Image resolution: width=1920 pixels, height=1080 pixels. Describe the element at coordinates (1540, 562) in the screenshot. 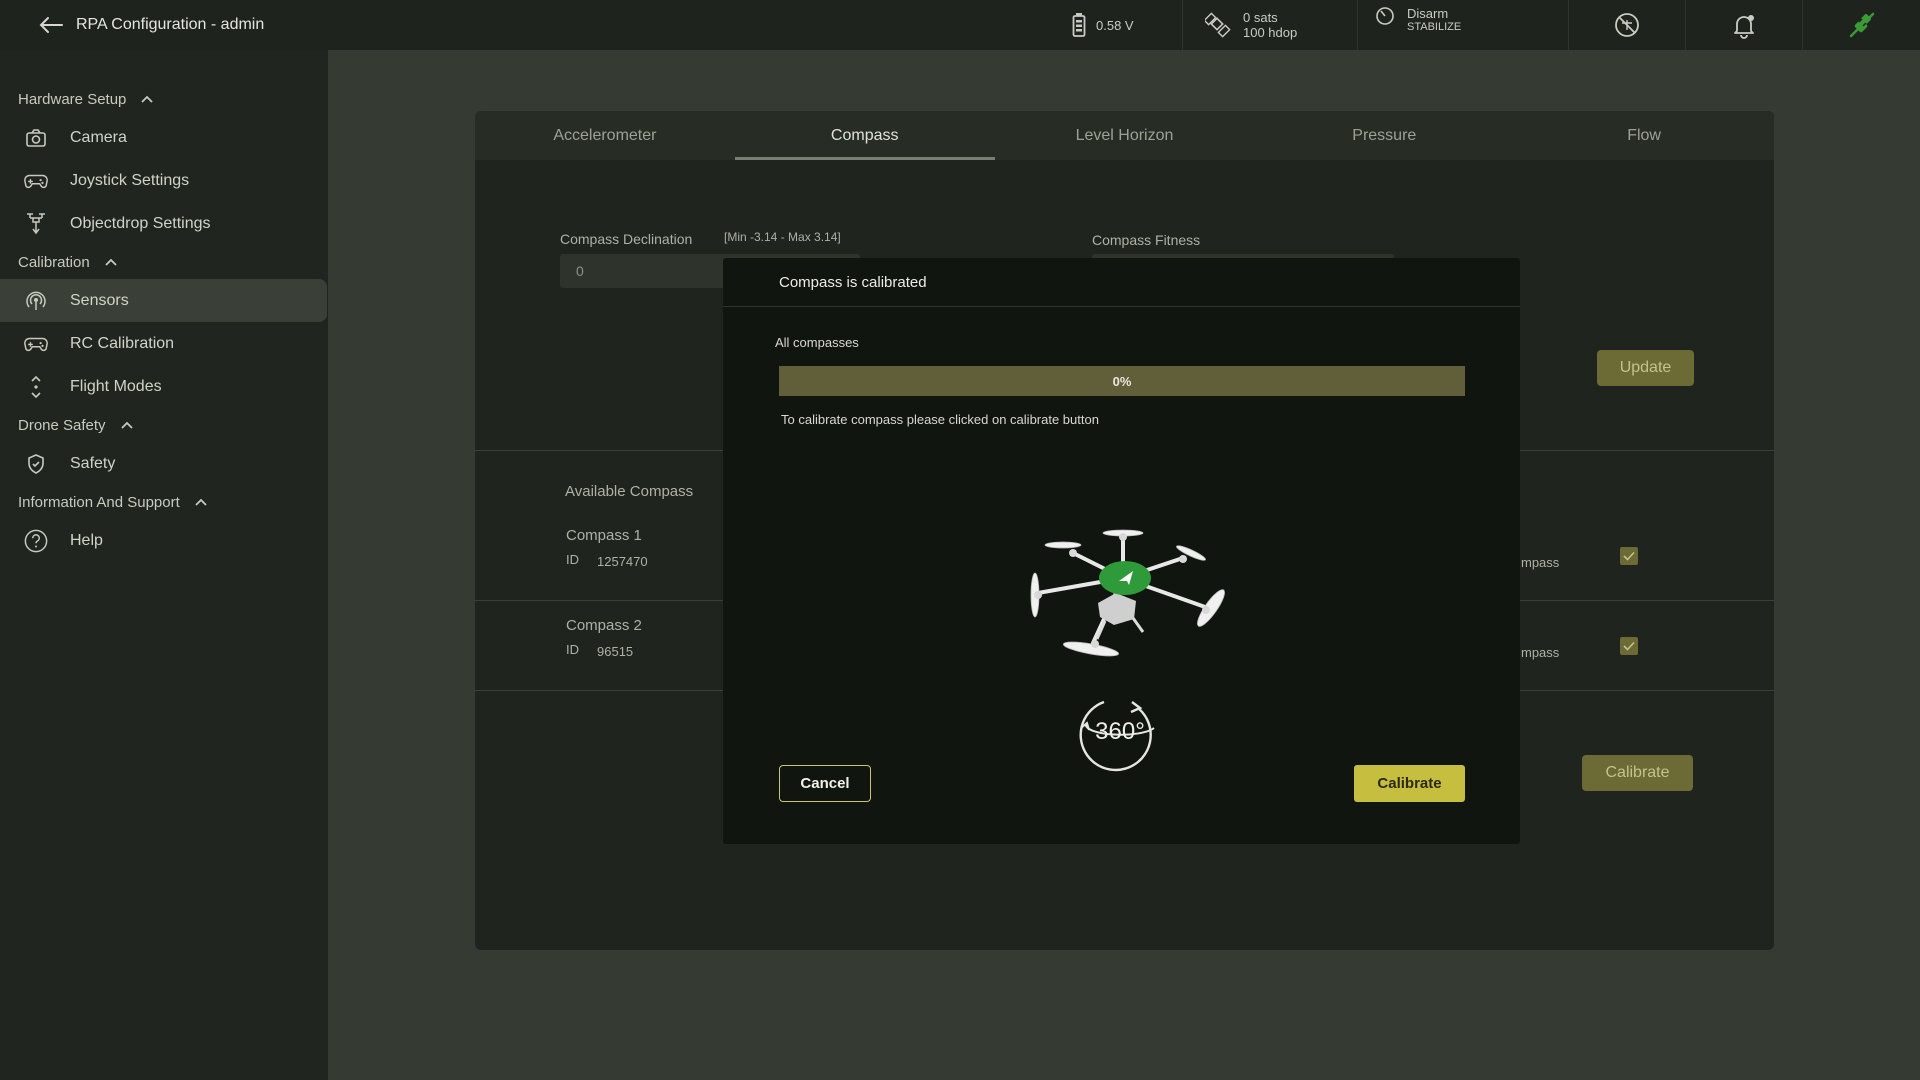

I see `compass-1-use-label: mpass` at that location.